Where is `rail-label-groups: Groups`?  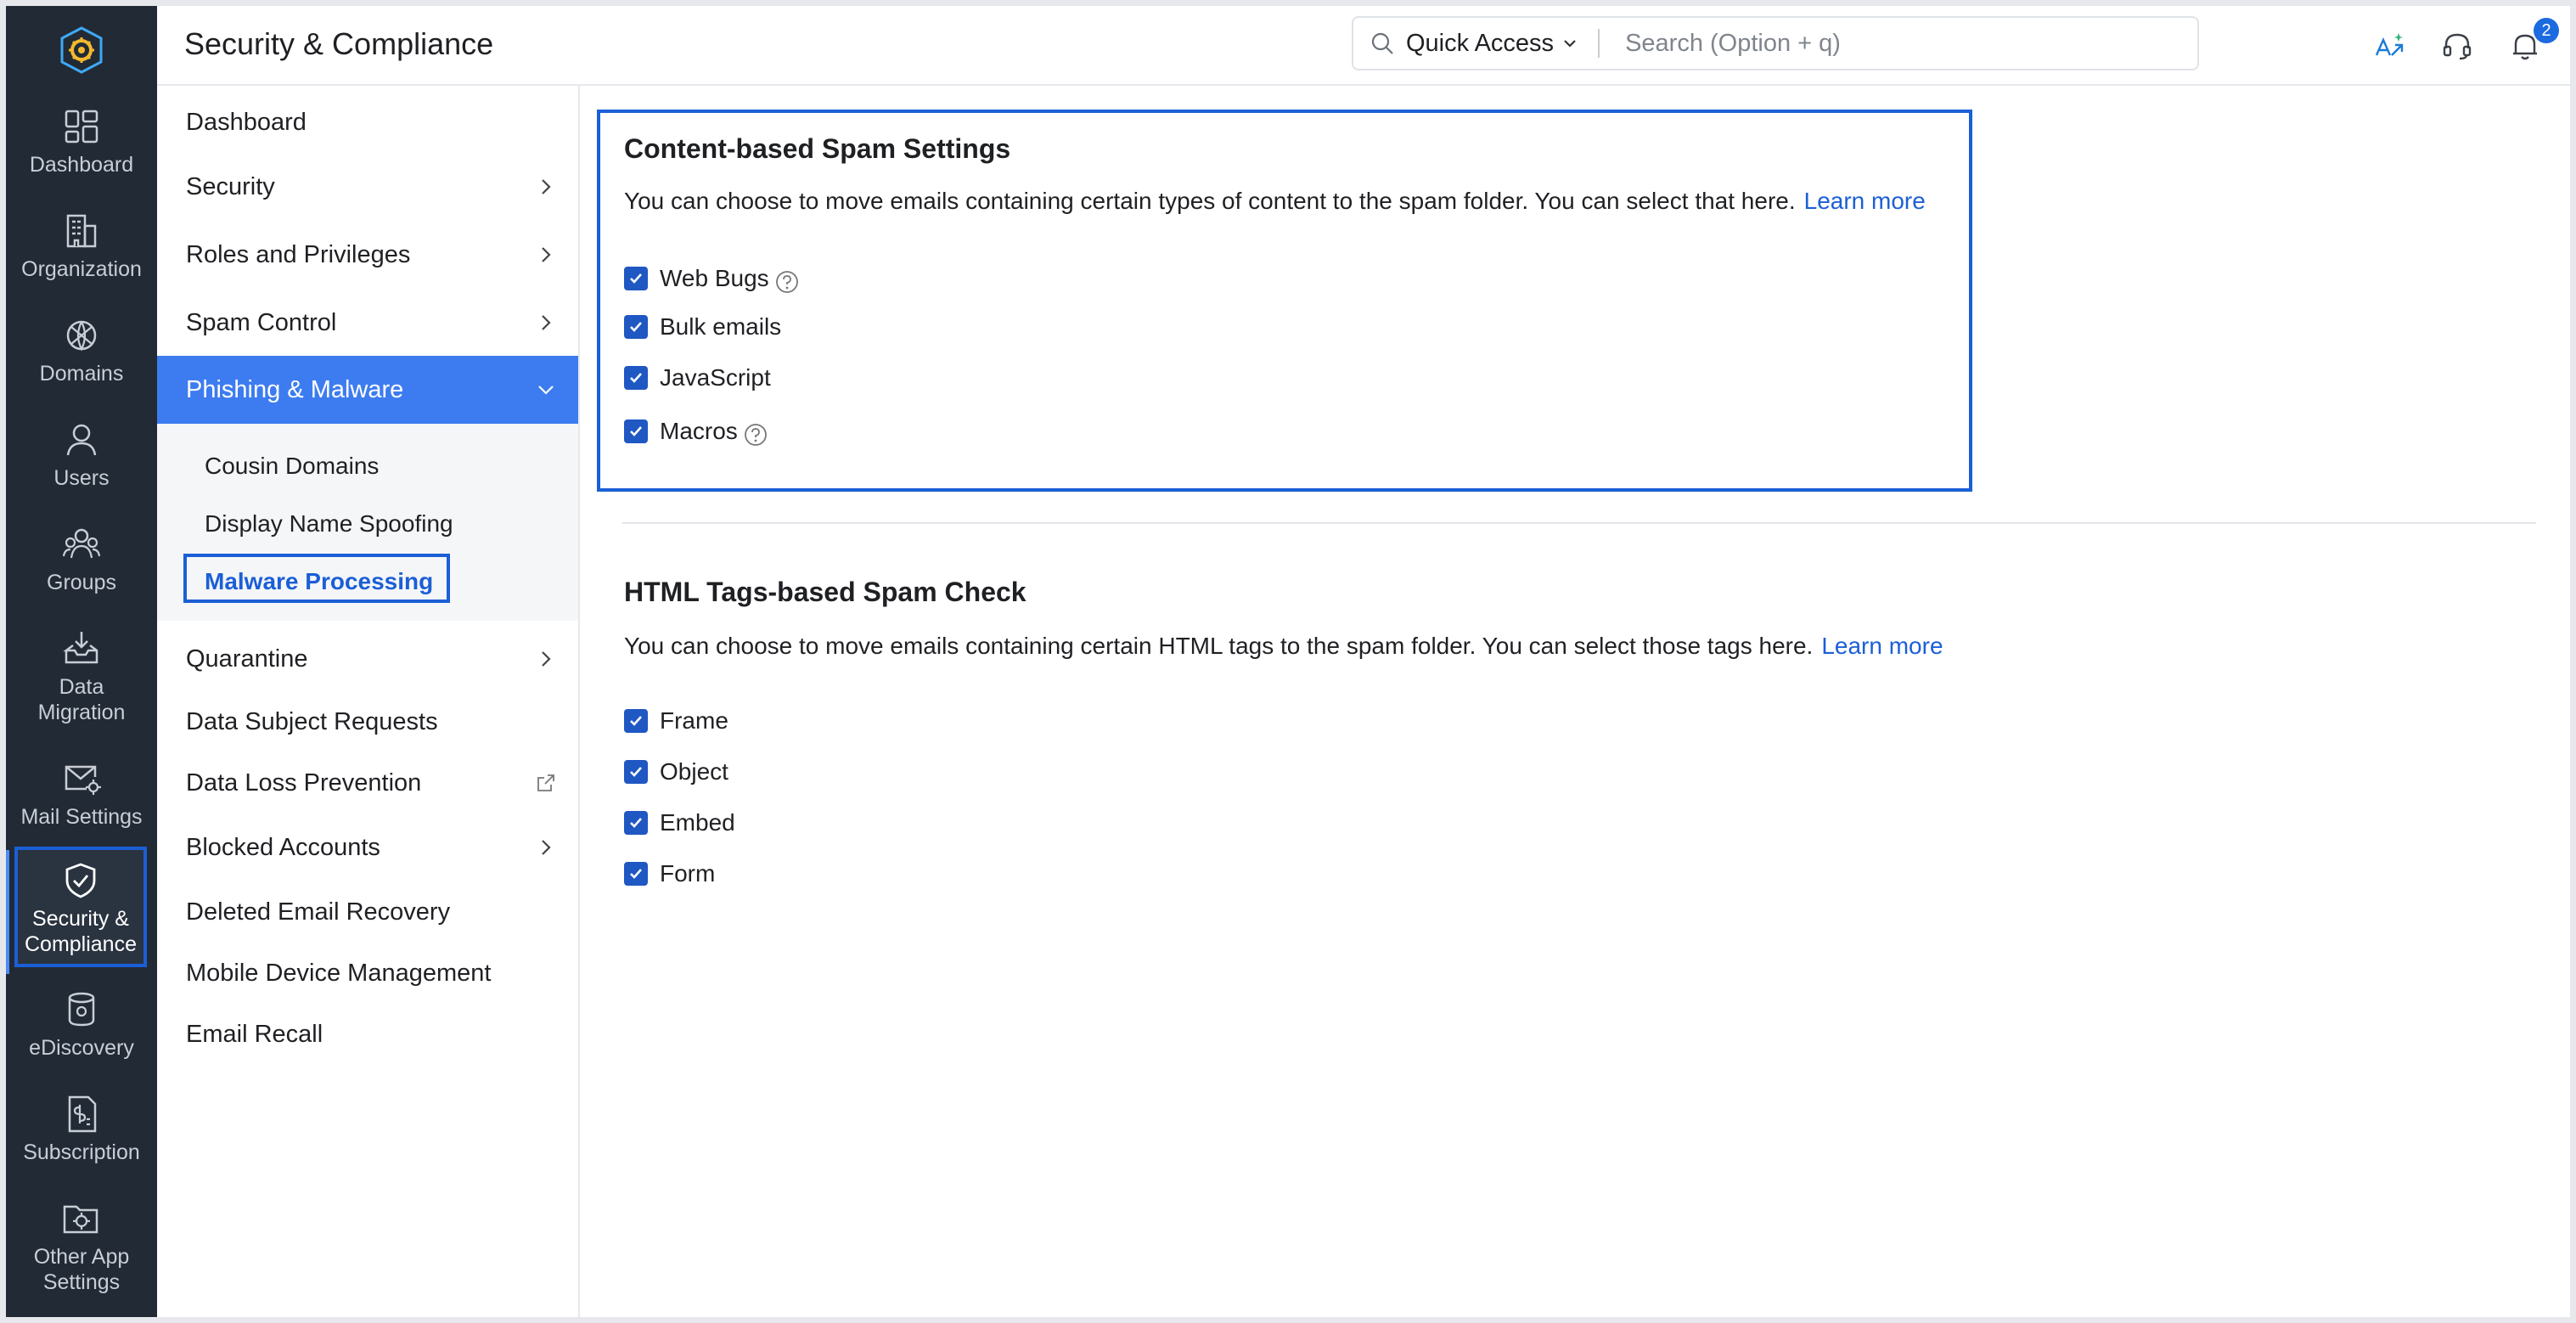 rail-label-groups: Groups is located at coordinates (81, 582).